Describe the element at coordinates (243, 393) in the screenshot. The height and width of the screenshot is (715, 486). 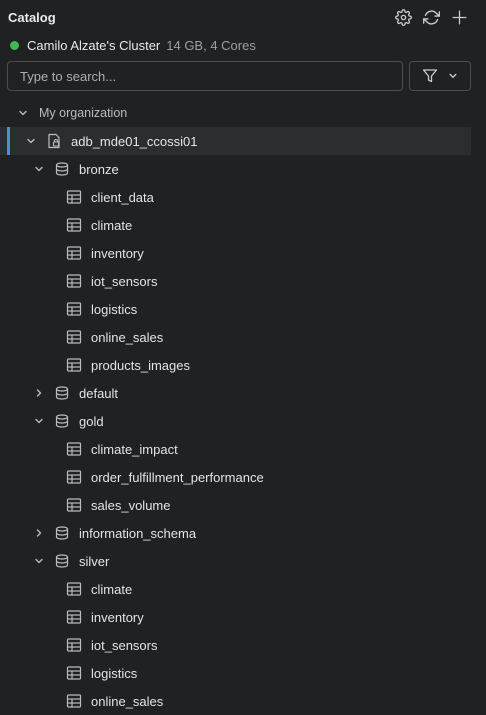
I see `tree-schema-default: default` at that location.